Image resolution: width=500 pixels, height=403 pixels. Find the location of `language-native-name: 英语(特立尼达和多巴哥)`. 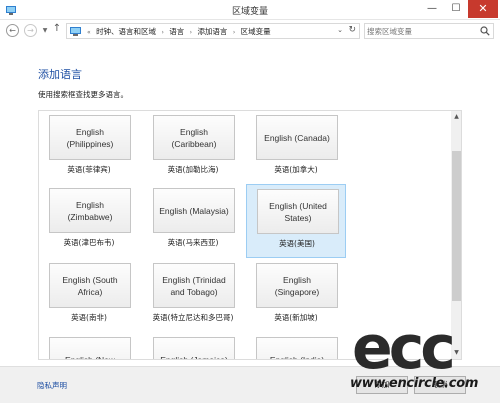

language-native-name: 英语(特立尼达和多巴哥) is located at coordinates (193, 317).